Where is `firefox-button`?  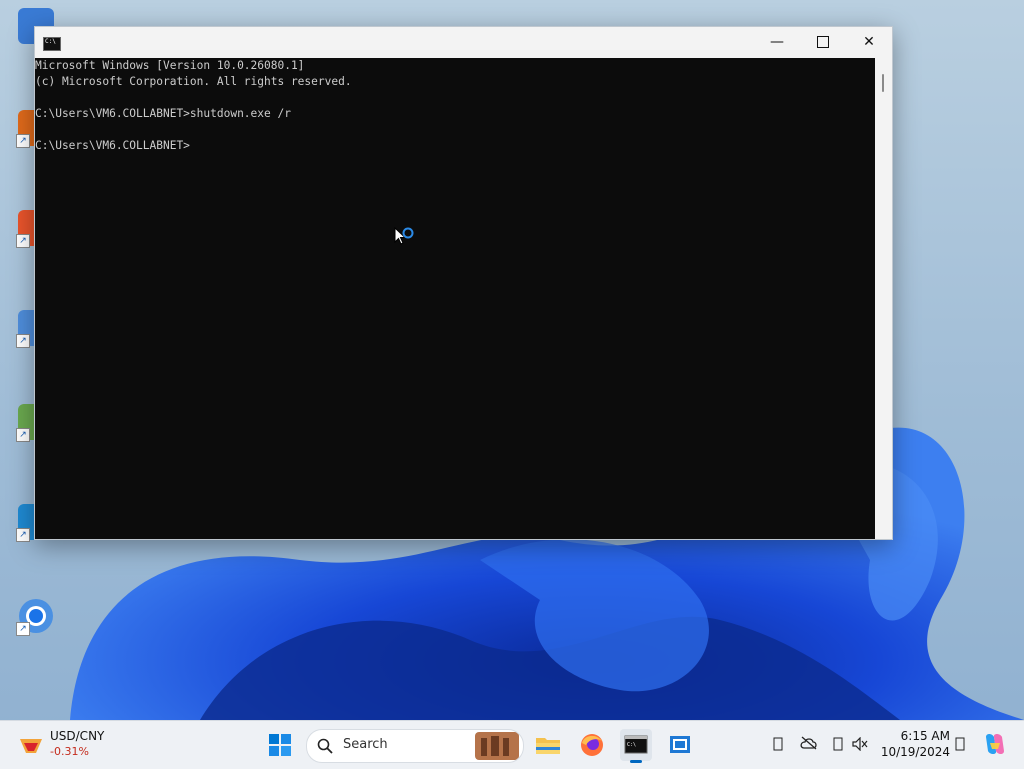
firefox-button is located at coordinates (592, 745).